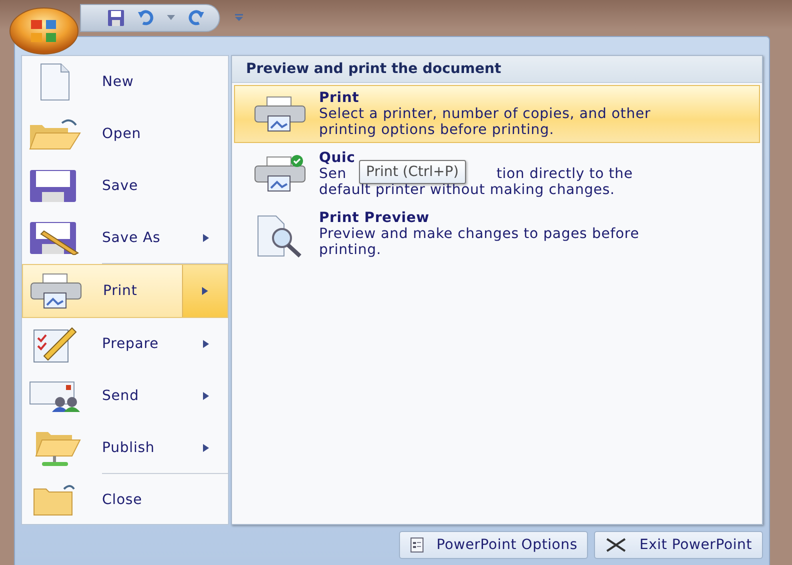  What do you see at coordinates (467, 190) in the screenshot?
I see `submenu-item-description: default printer without making changes.` at bounding box center [467, 190].